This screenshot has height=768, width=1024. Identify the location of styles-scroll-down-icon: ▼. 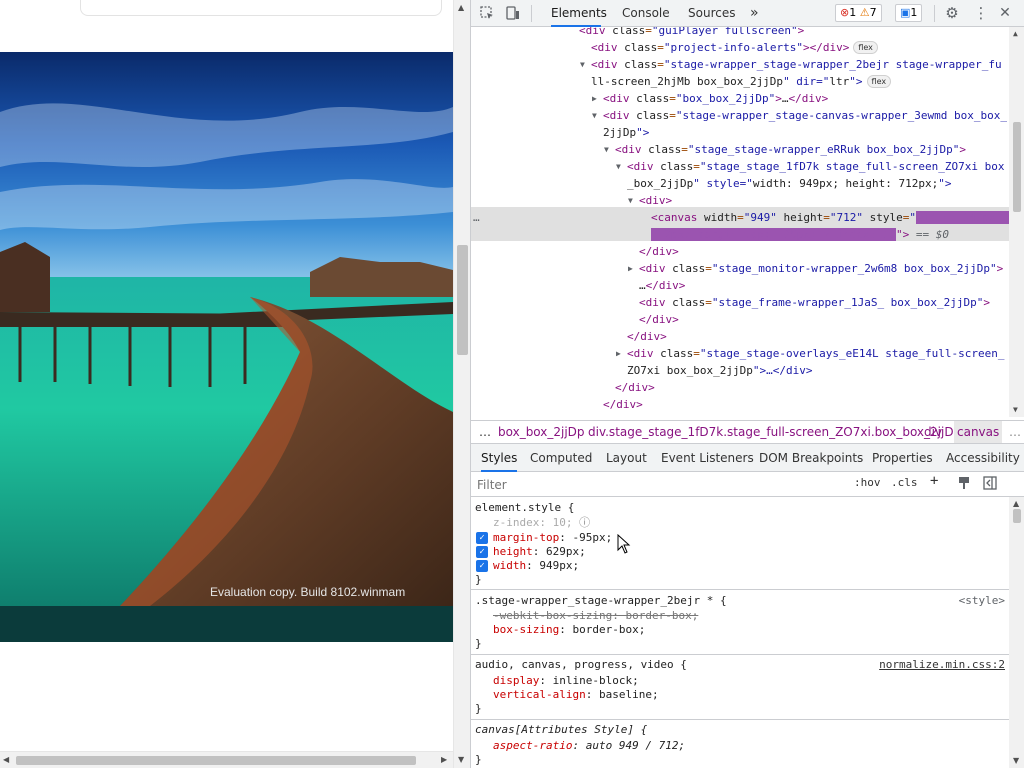
(1016, 760).